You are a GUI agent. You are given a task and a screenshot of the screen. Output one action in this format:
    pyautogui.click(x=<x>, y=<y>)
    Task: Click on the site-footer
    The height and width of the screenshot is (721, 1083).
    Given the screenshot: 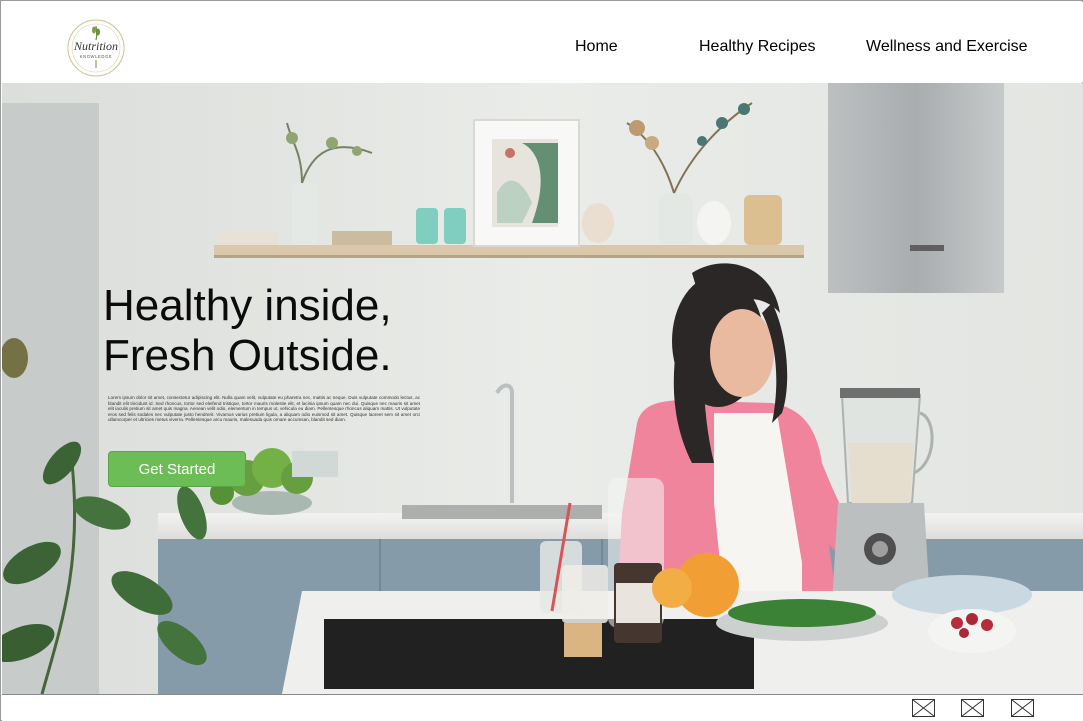 What is the action you would take?
    pyautogui.click(x=542, y=707)
    